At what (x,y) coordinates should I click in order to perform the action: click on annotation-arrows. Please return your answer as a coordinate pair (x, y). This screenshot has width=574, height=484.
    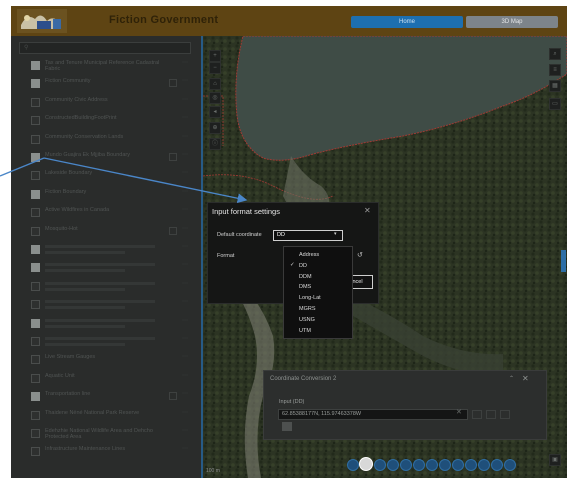
    Looking at the image, I should click on (124, 180).